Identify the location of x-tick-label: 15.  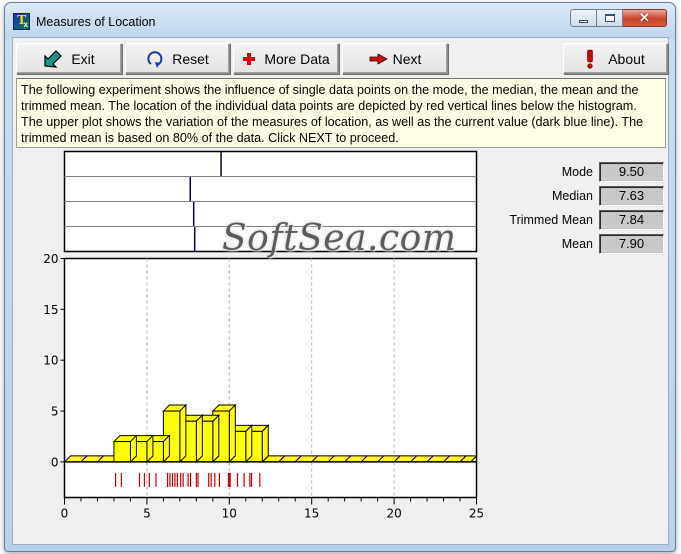
(311, 514).